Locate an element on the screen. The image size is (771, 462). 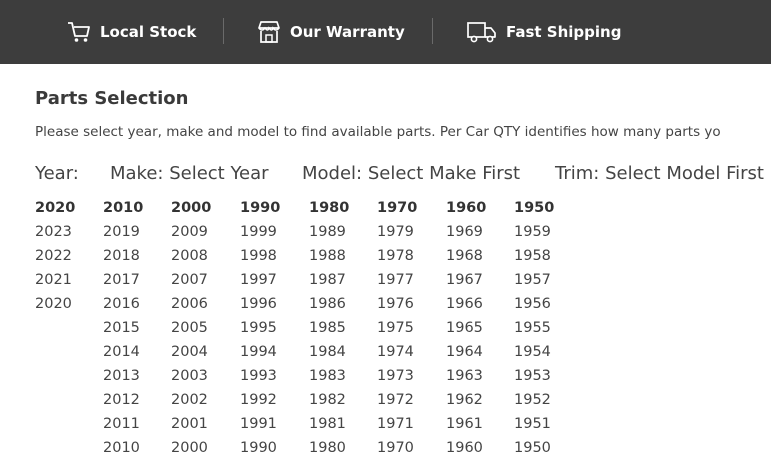
year-link: 1997 is located at coordinates (270, 282).